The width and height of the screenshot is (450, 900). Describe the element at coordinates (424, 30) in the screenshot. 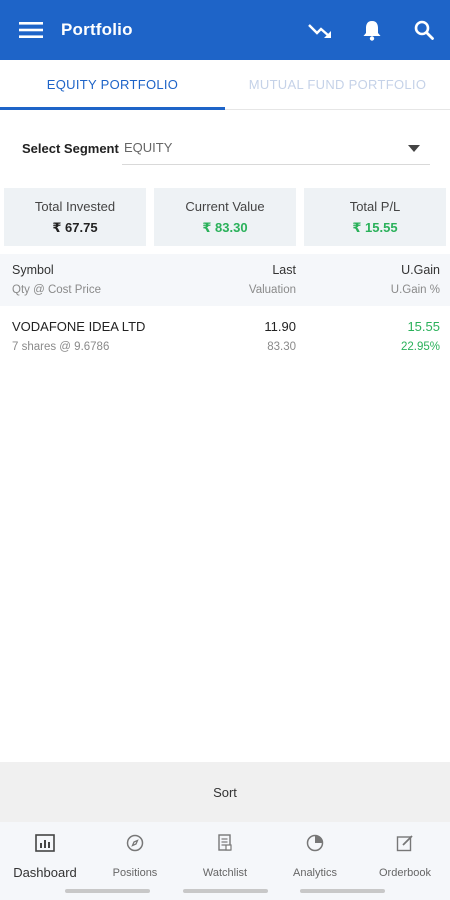

I see `search-icon` at that location.